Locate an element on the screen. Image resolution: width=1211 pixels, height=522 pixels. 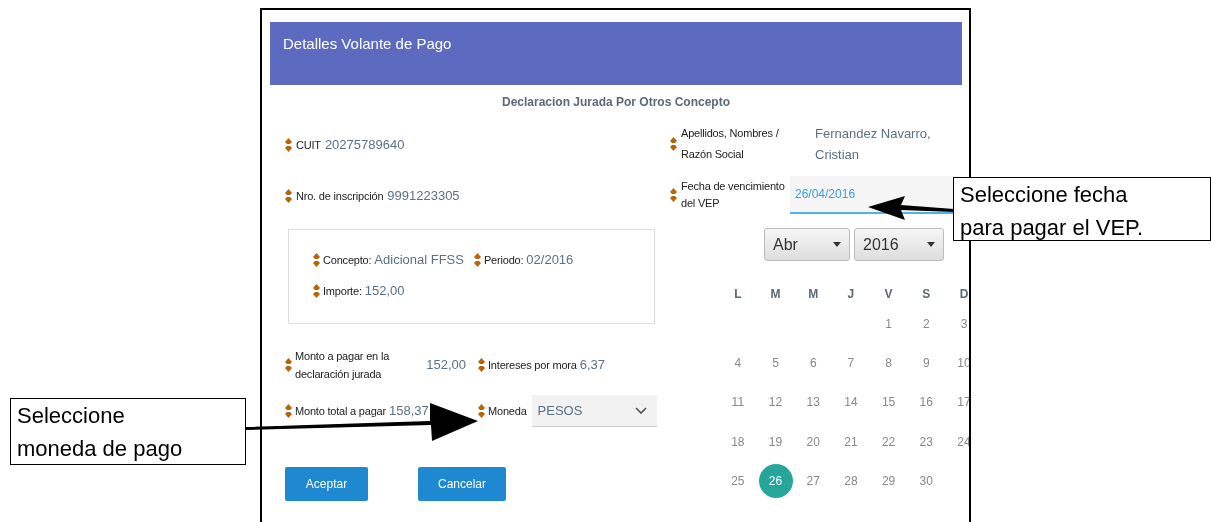
field-label: CUIT is located at coordinates (308, 145).